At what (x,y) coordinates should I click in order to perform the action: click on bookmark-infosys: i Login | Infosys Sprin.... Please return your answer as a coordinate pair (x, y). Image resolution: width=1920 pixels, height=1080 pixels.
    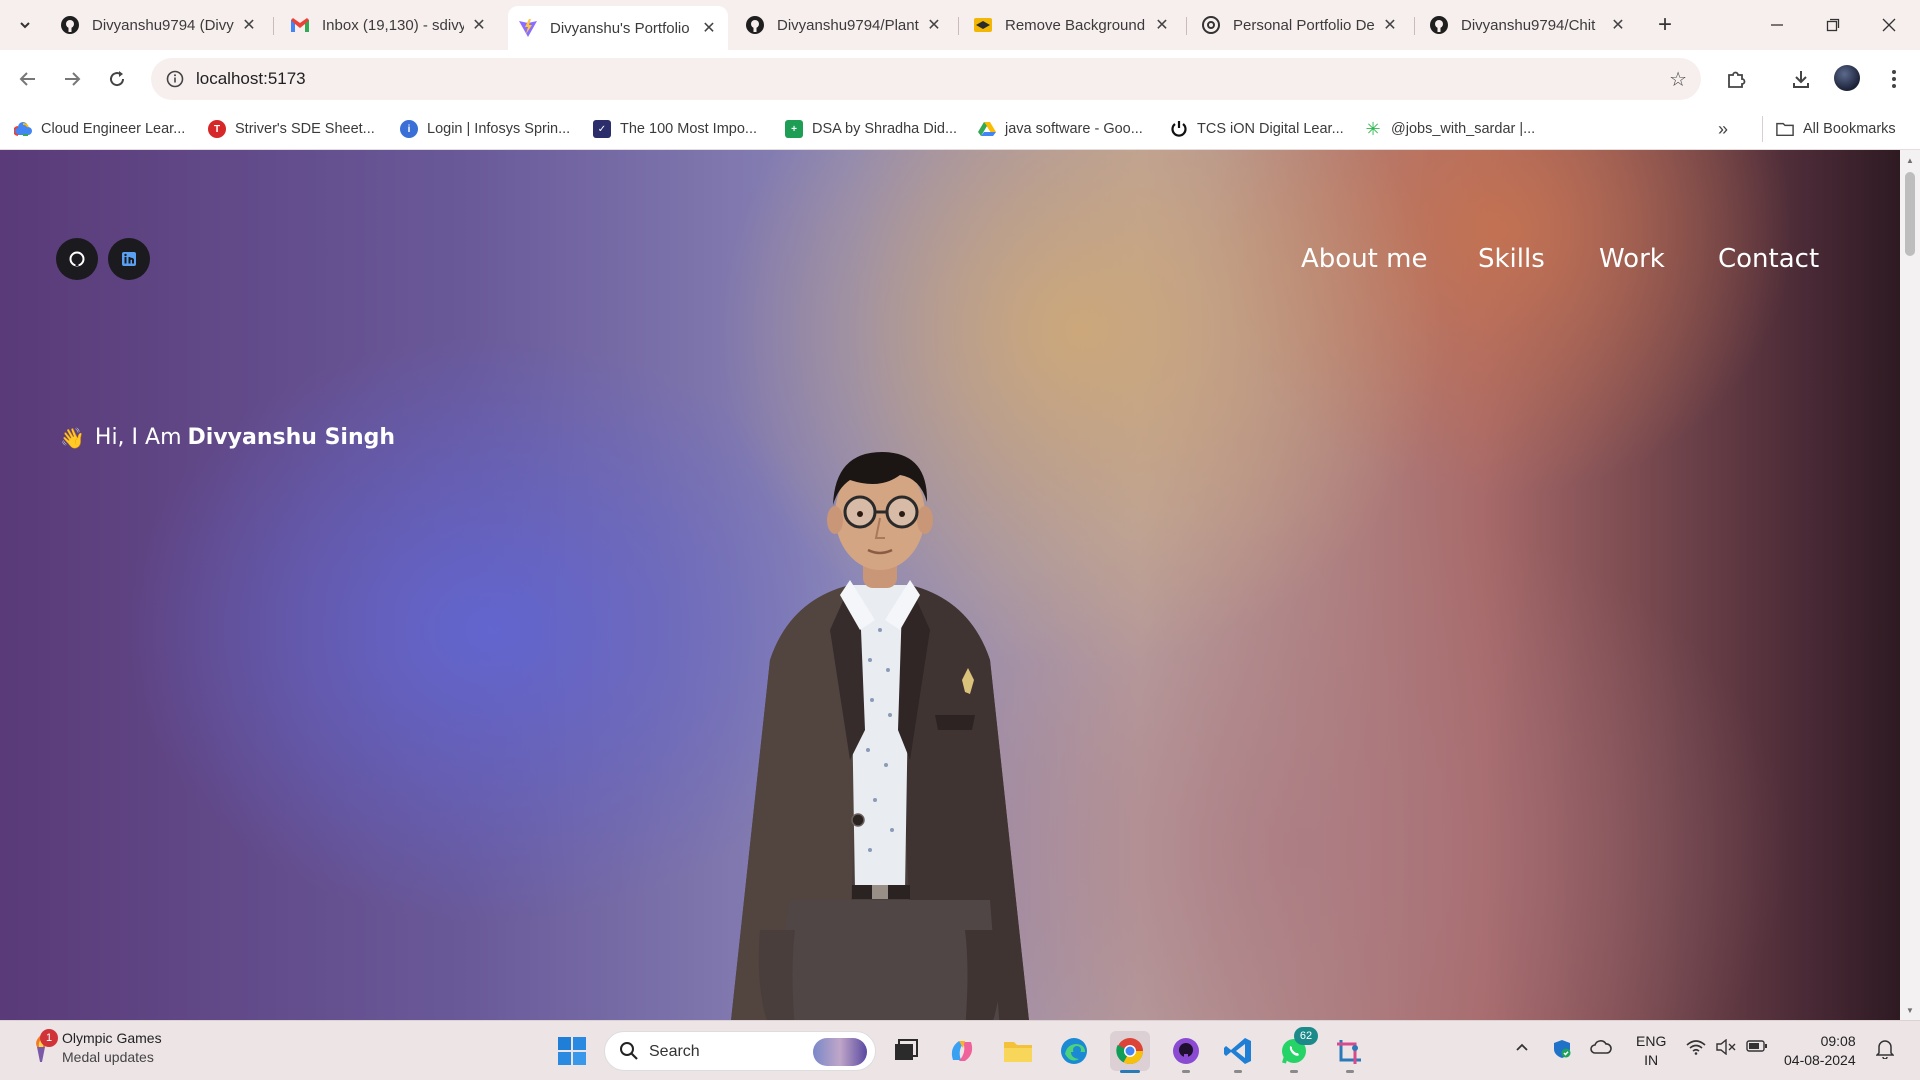
    Looking at the image, I should click on (485, 129).